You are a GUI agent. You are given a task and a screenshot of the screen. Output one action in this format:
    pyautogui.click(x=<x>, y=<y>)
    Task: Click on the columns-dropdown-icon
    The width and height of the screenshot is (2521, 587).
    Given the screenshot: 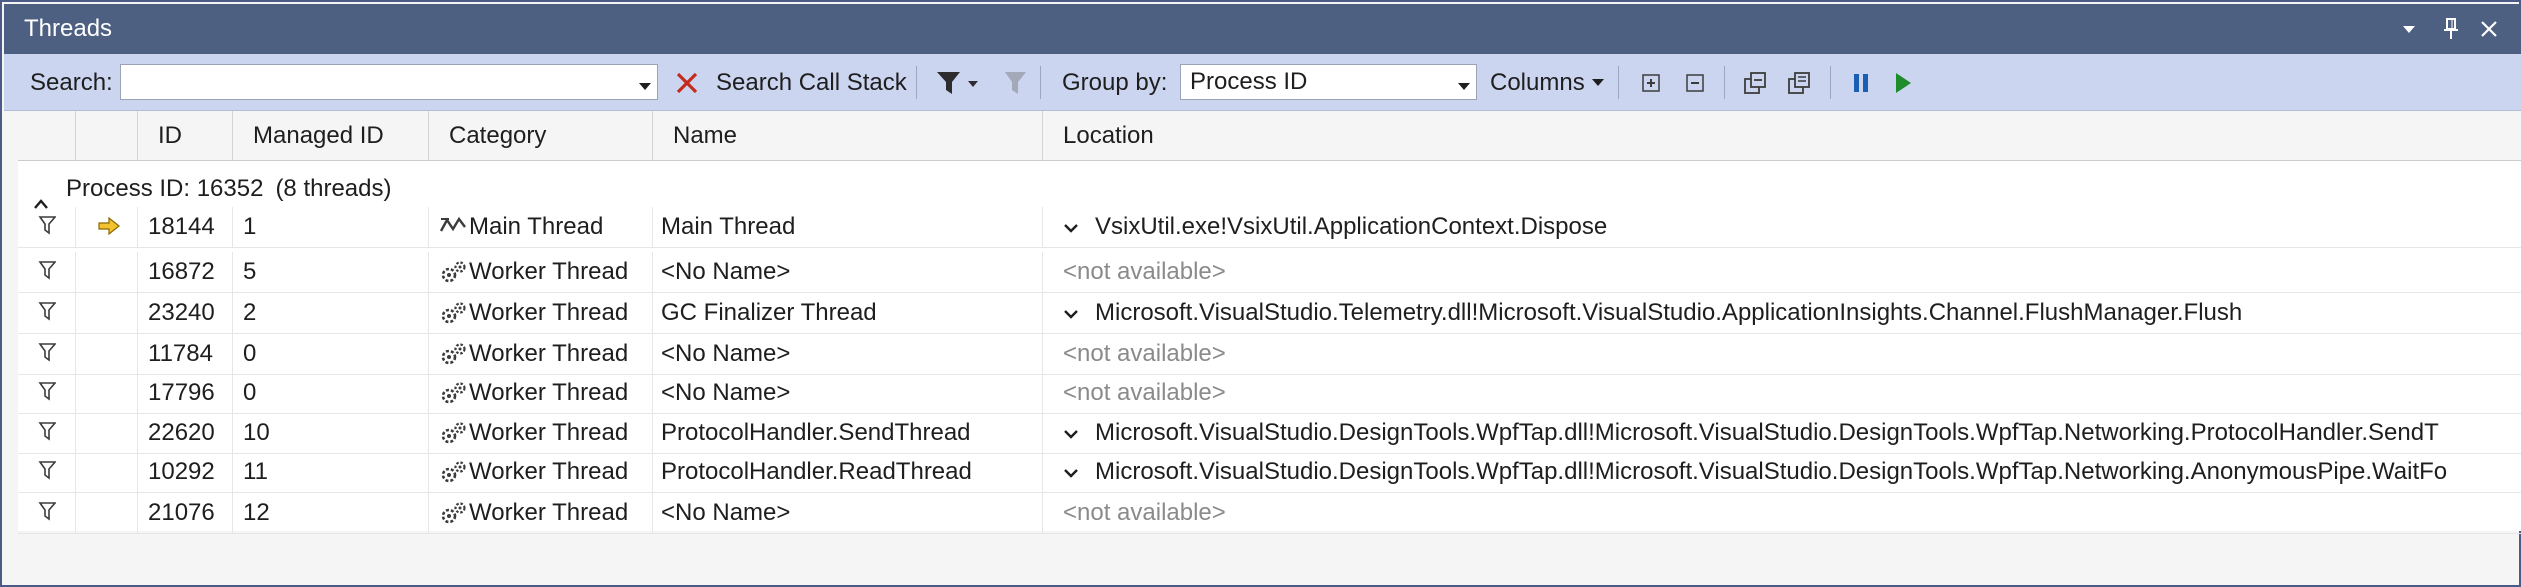 What is the action you would take?
    pyautogui.click(x=1598, y=82)
    